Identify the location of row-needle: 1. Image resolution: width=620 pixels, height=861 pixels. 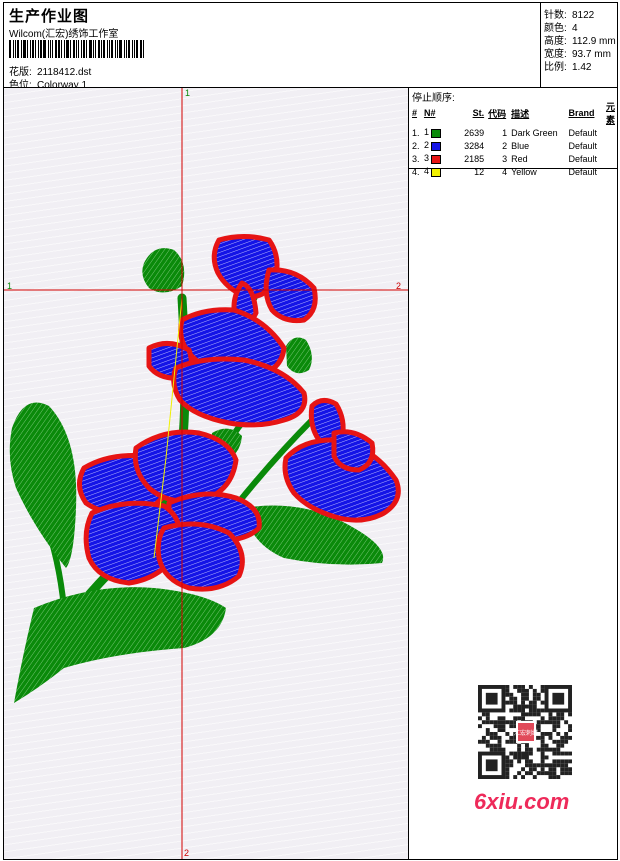
(437, 132).